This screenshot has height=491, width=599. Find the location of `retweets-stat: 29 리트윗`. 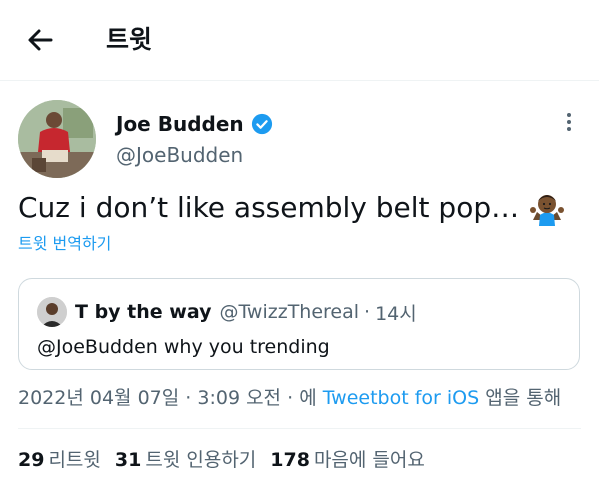

retweets-stat: 29 리트윗 is located at coordinates (59, 460).